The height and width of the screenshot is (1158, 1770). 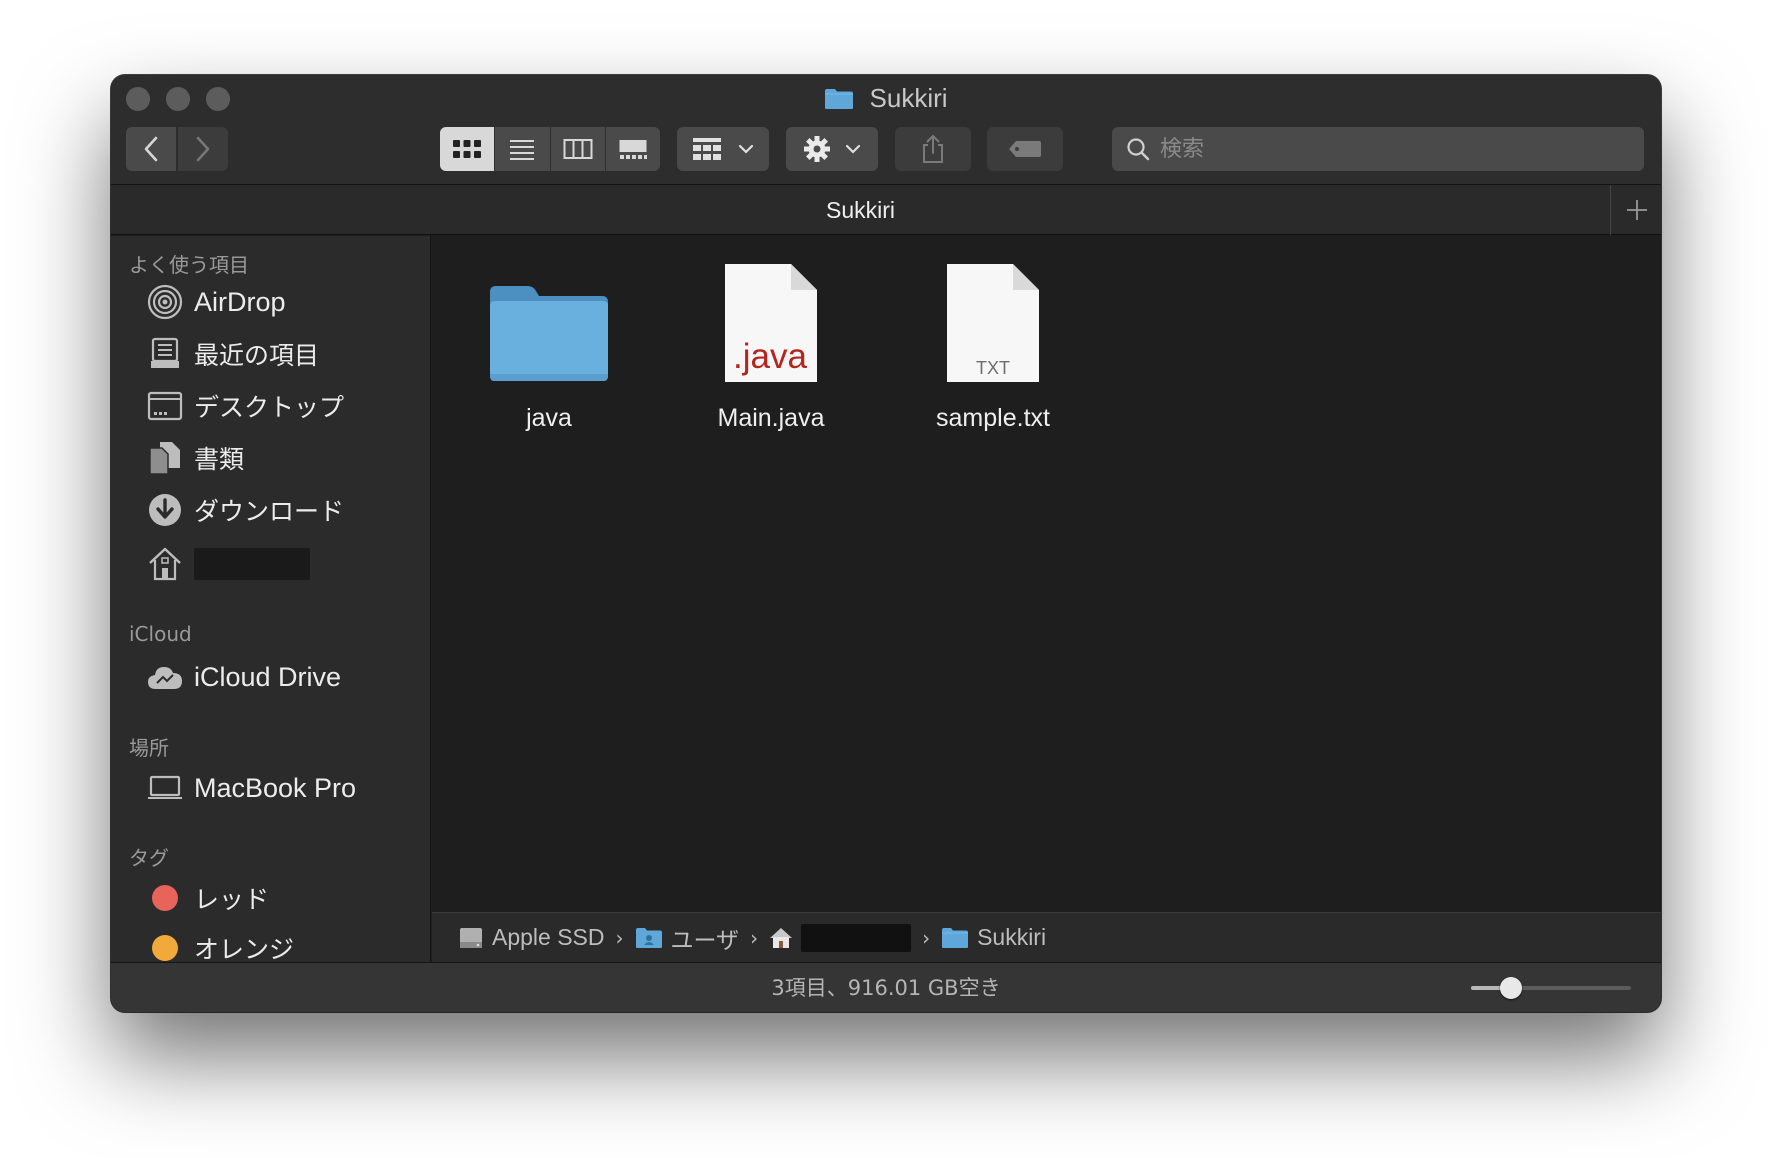 I want to click on sidebar-item-macbook-pro: MacBook Pro, so click(x=286, y=788).